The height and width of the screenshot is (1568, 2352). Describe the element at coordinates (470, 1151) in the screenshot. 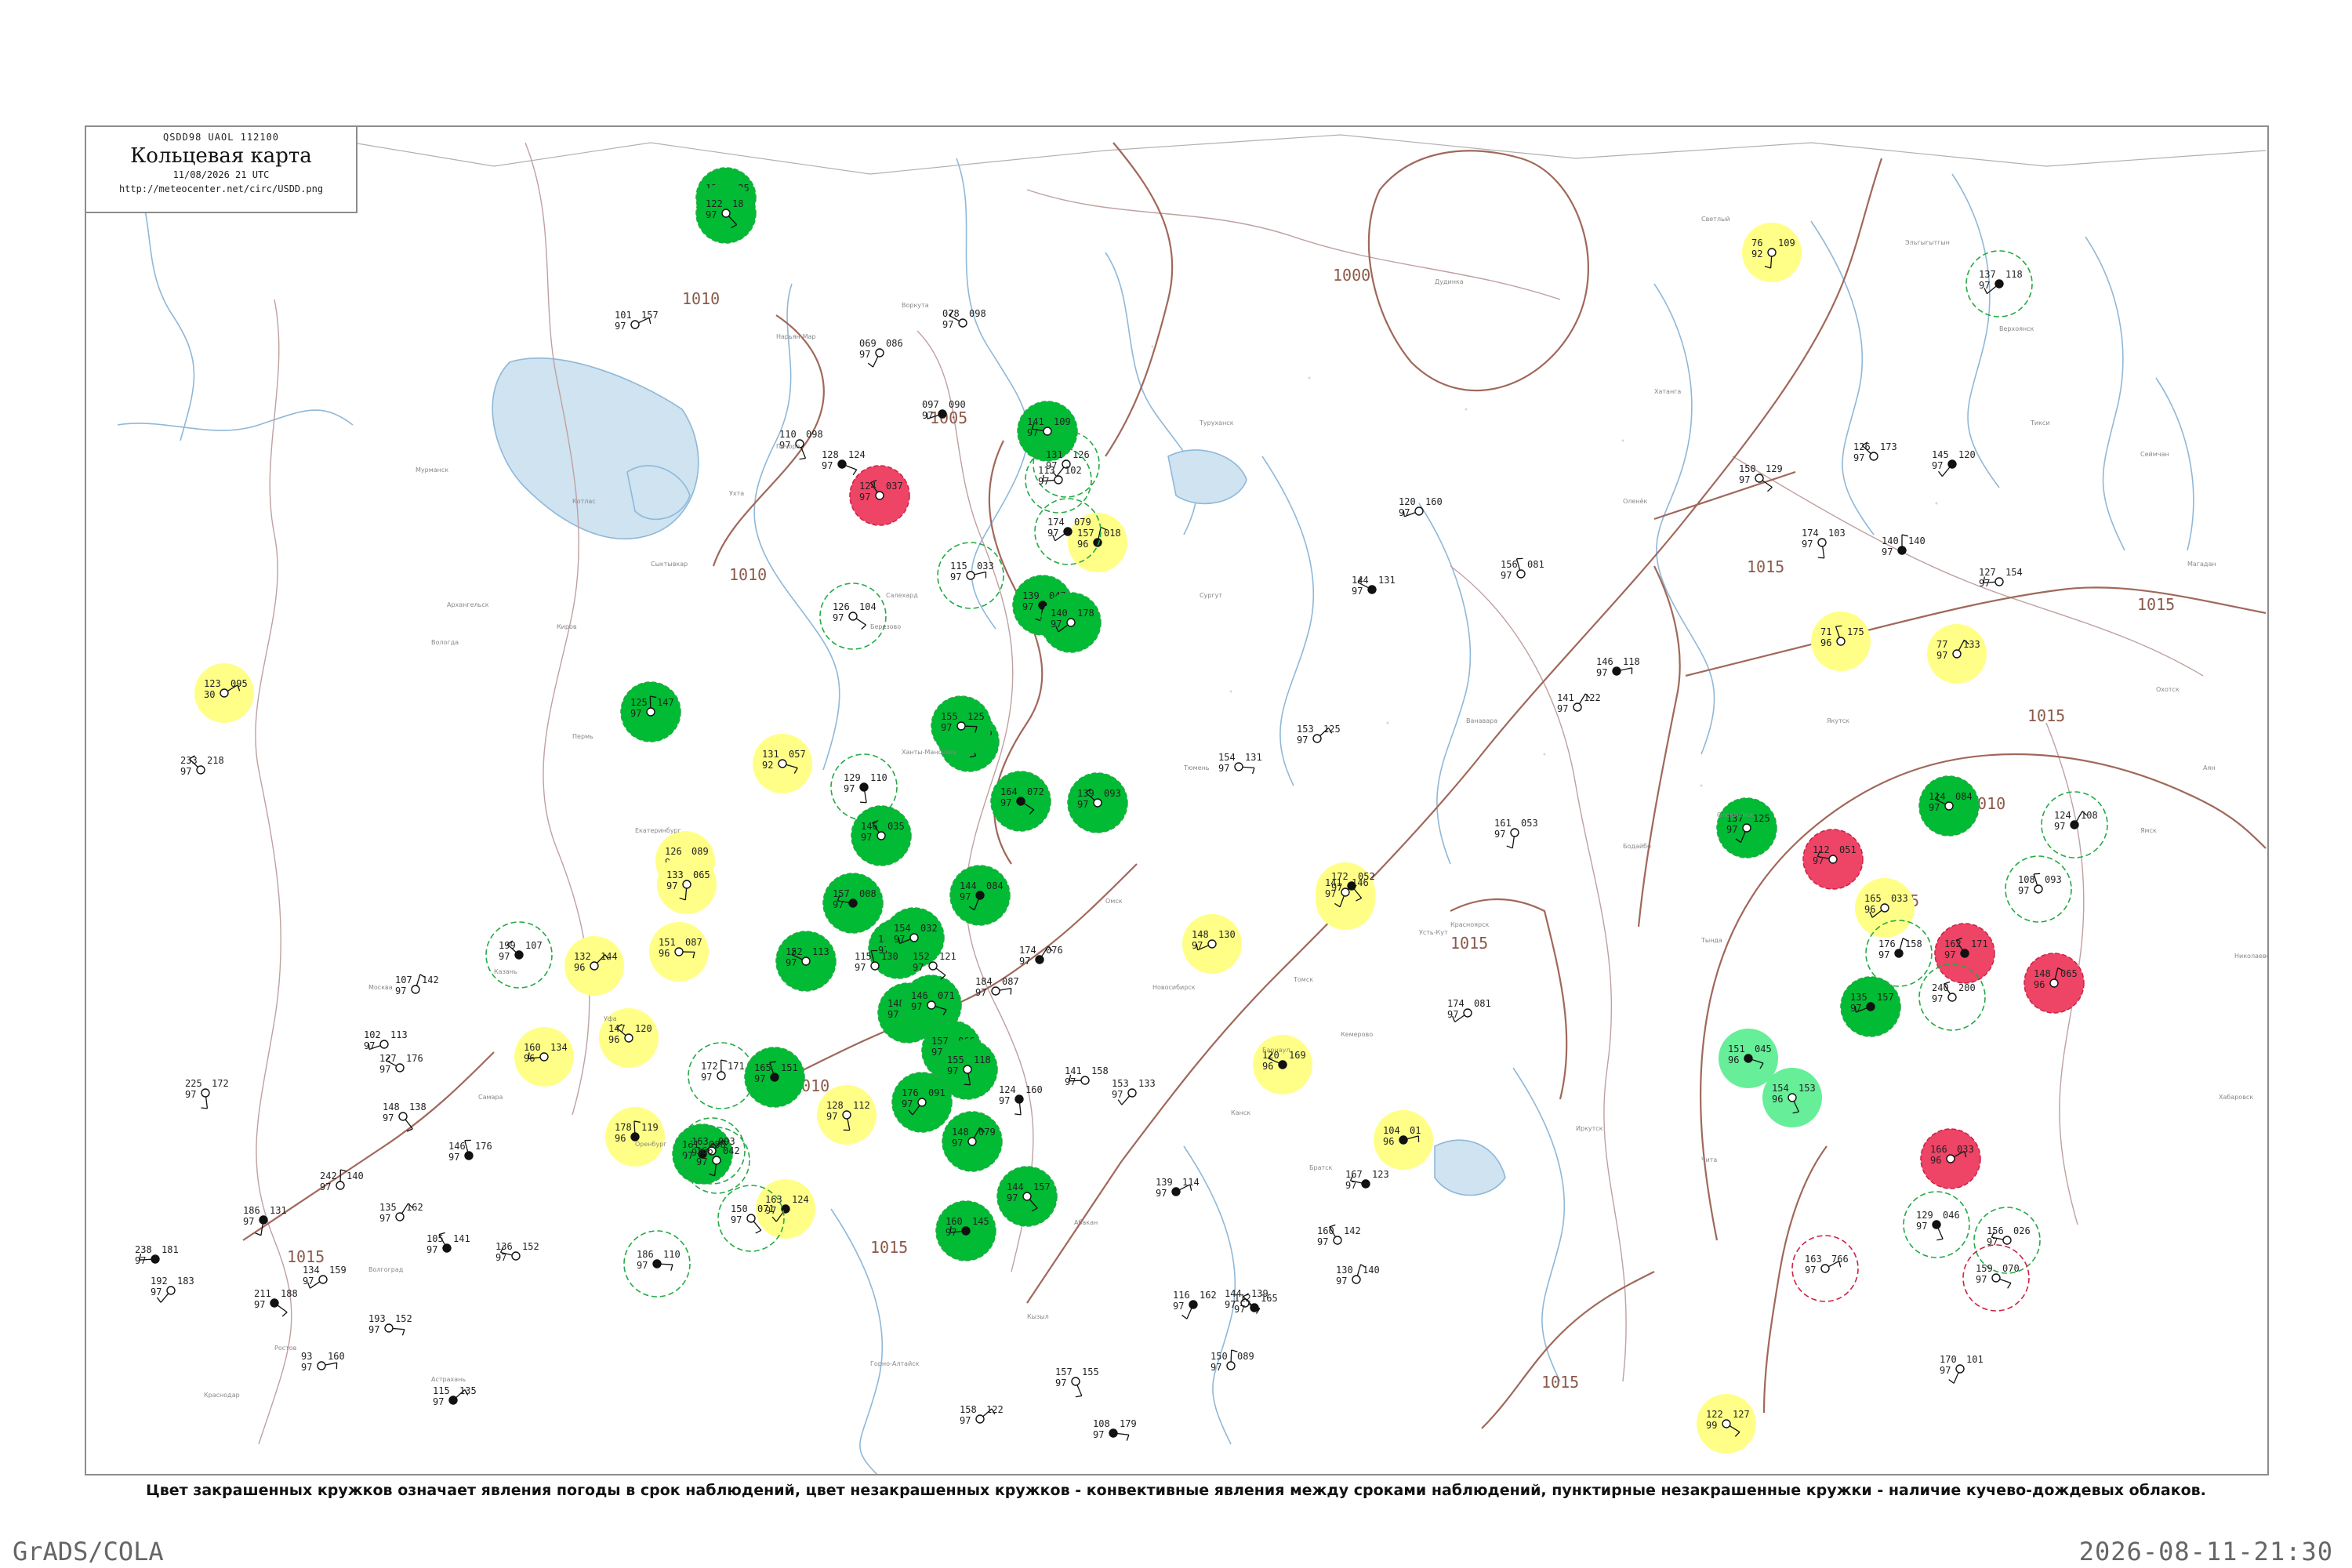

I see `station-marker: 14697 176` at that location.